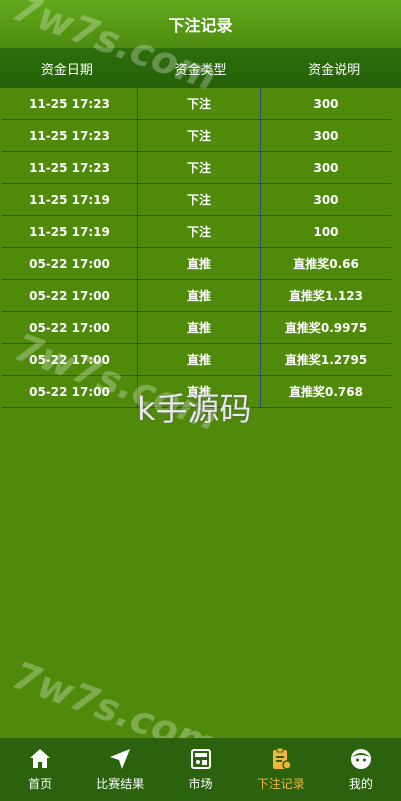  I want to click on bottom-nav: 首页 比赛结果 市场 下注记录 我的, so click(200, 769).